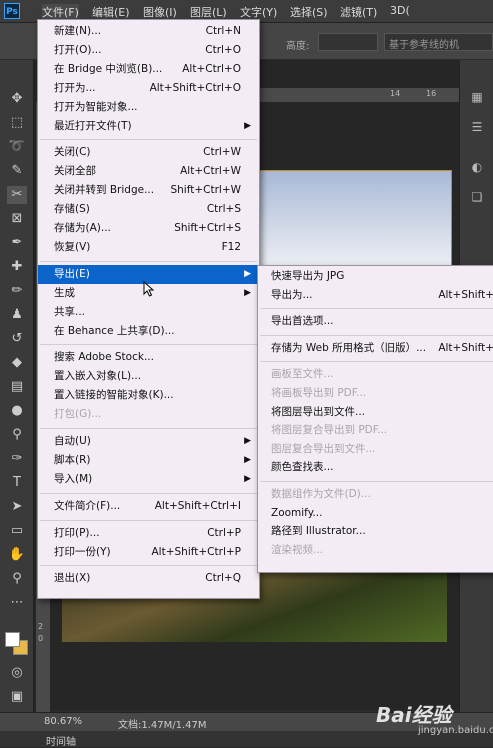 The image size is (493, 748). What do you see at coordinates (17, 673) in the screenshot?
I see `quick-mask-icon: ◎` at bounding box center [17, 673].